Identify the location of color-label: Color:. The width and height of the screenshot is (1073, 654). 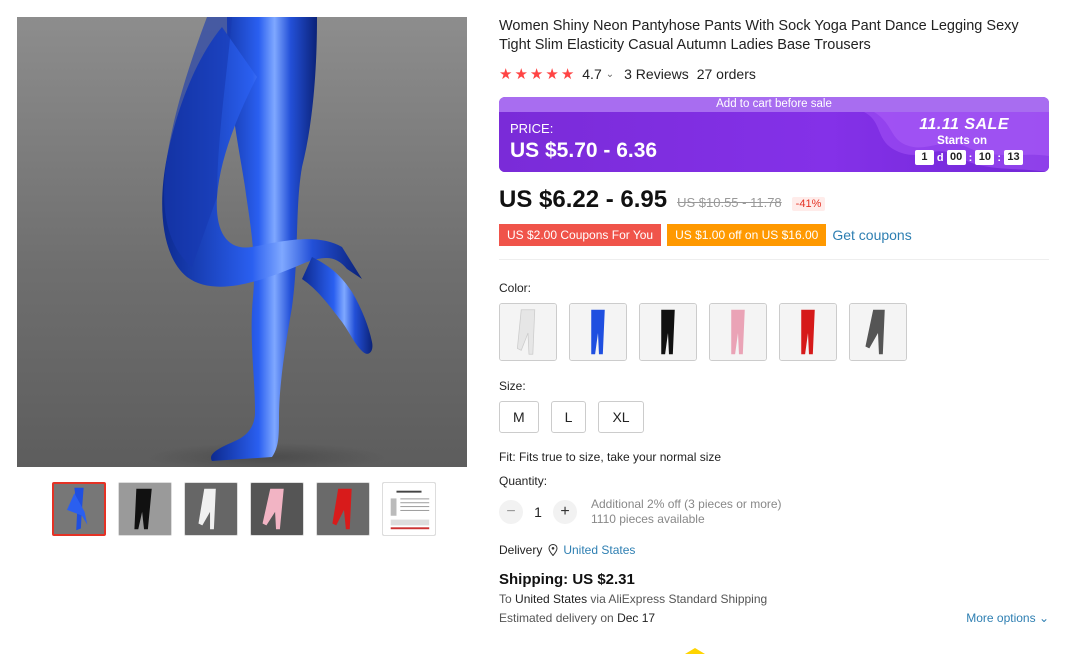
(515, 288).